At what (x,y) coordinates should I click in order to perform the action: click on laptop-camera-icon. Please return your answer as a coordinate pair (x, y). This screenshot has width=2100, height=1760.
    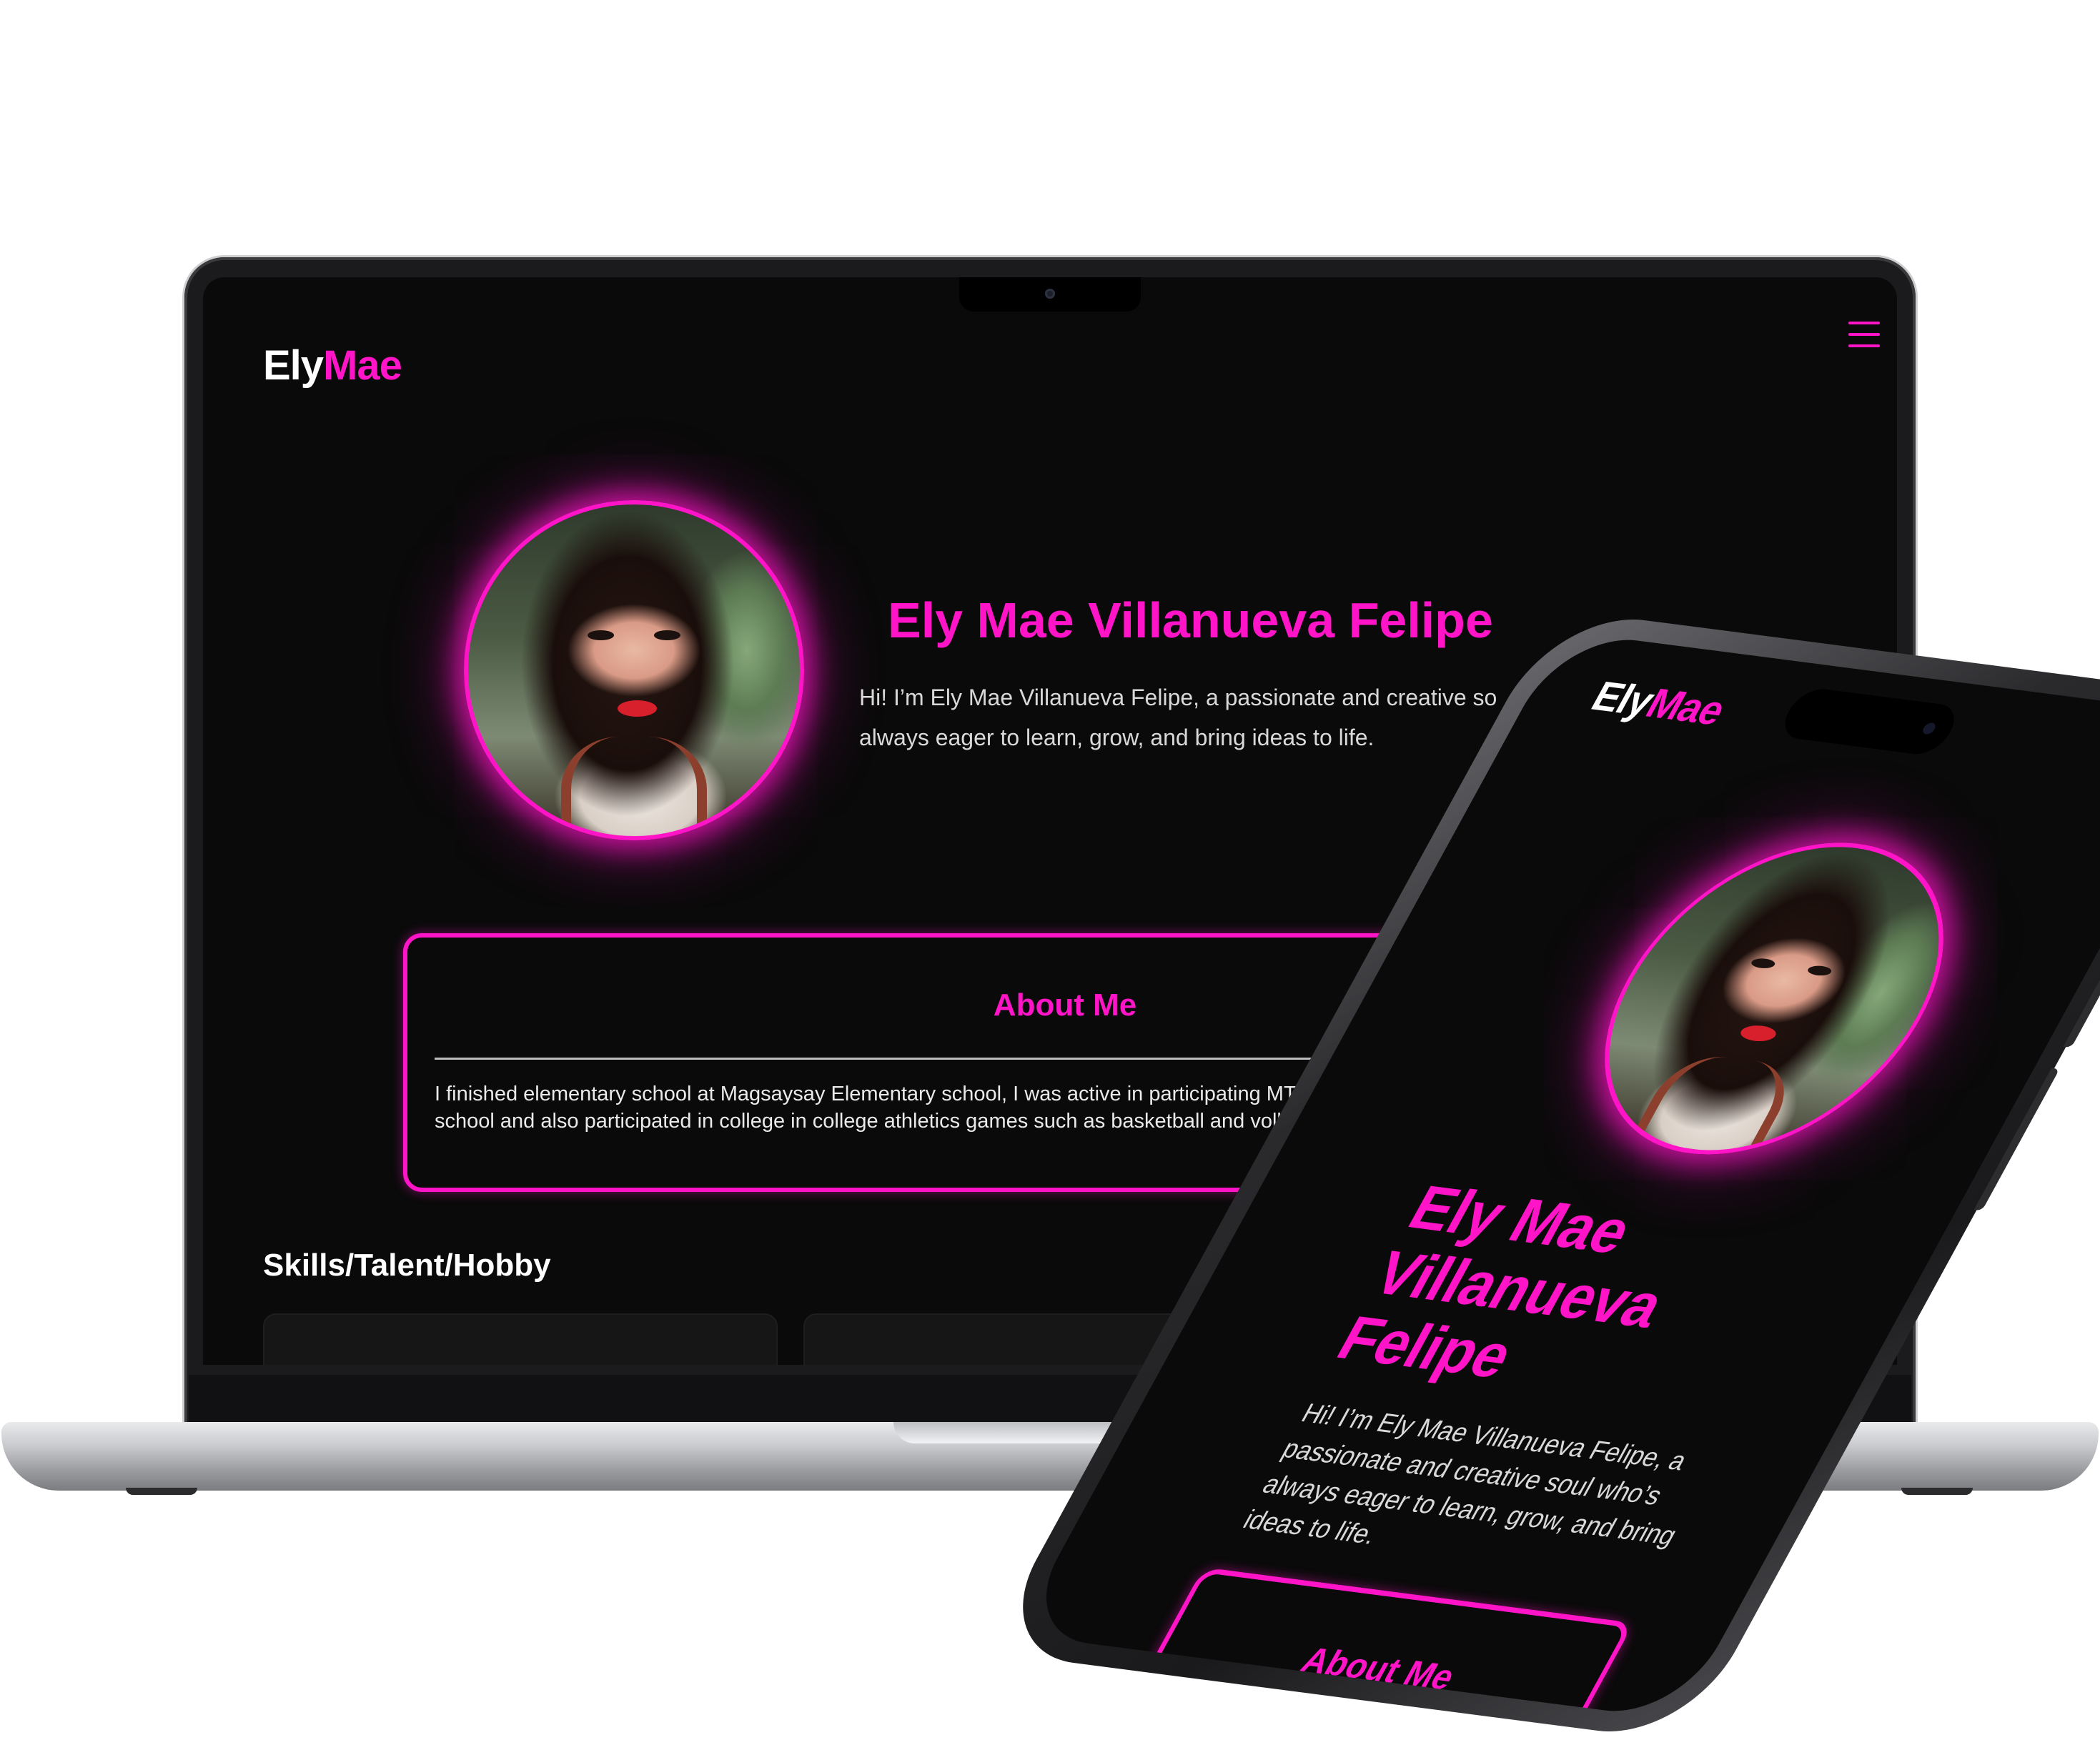
    Looking at the image, I should click on (1050, 294).